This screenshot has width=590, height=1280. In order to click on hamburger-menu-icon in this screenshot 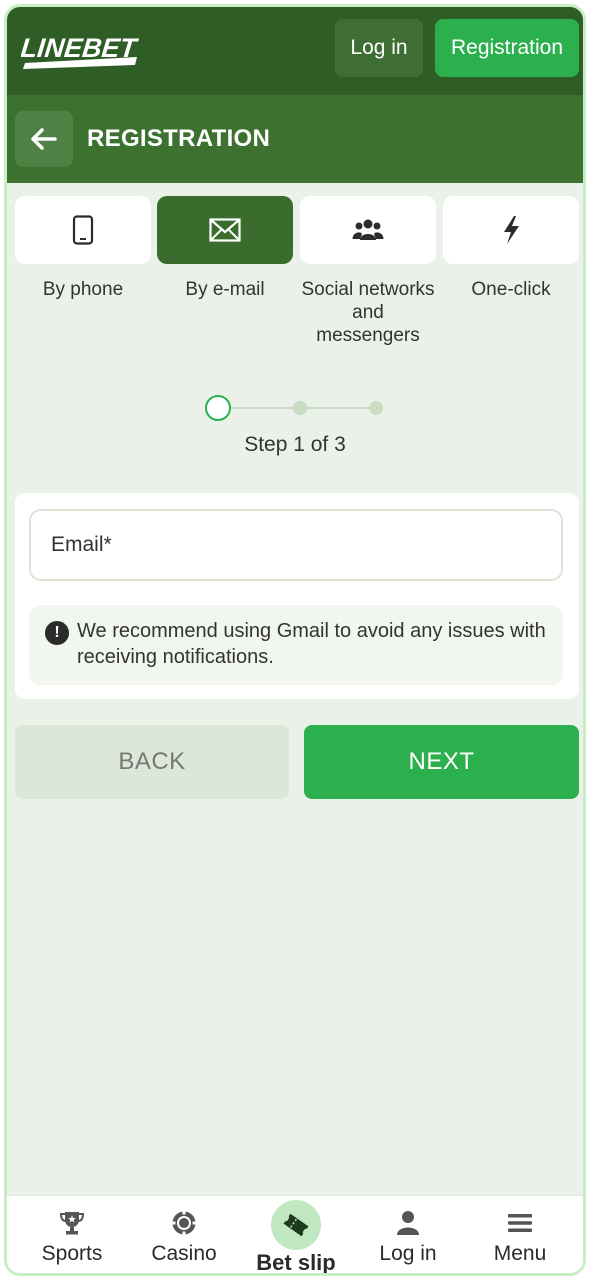, I will do `click(520, 1223)`.